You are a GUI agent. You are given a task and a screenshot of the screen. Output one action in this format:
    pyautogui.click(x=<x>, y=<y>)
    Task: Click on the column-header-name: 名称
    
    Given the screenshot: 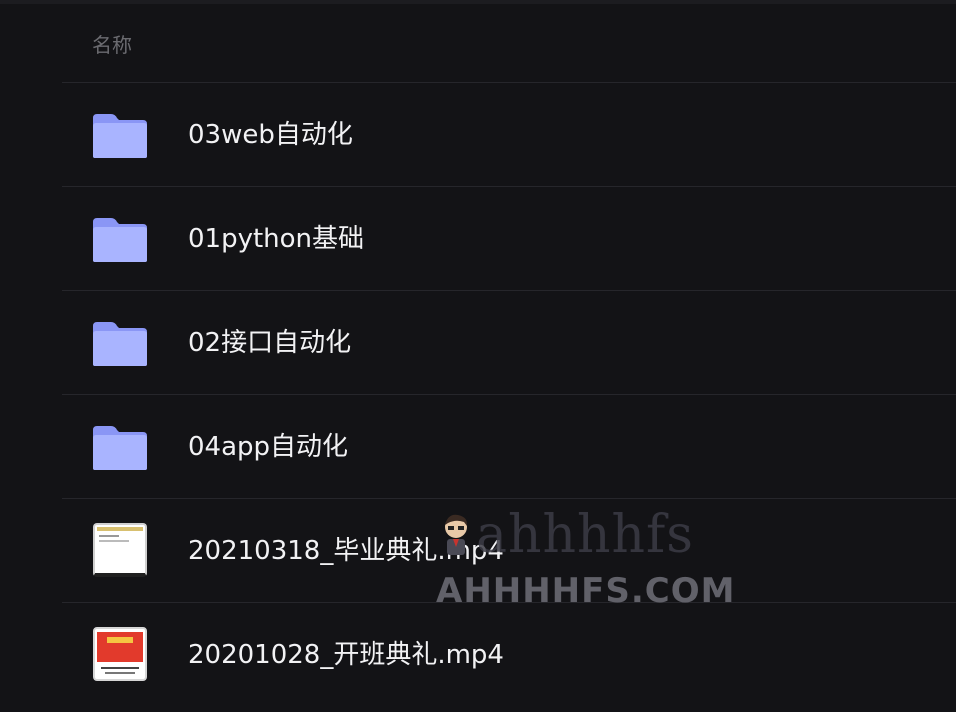 What is the action you would take?
    pyautogui.click(x=112, y=45)
    